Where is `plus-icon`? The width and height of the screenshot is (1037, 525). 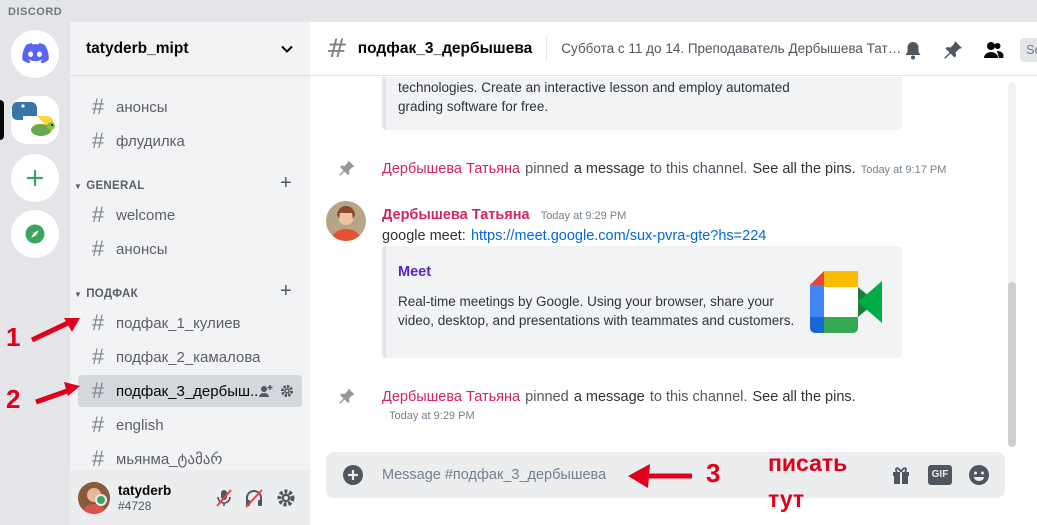 plus-icon is located at coordinates (35, 178).